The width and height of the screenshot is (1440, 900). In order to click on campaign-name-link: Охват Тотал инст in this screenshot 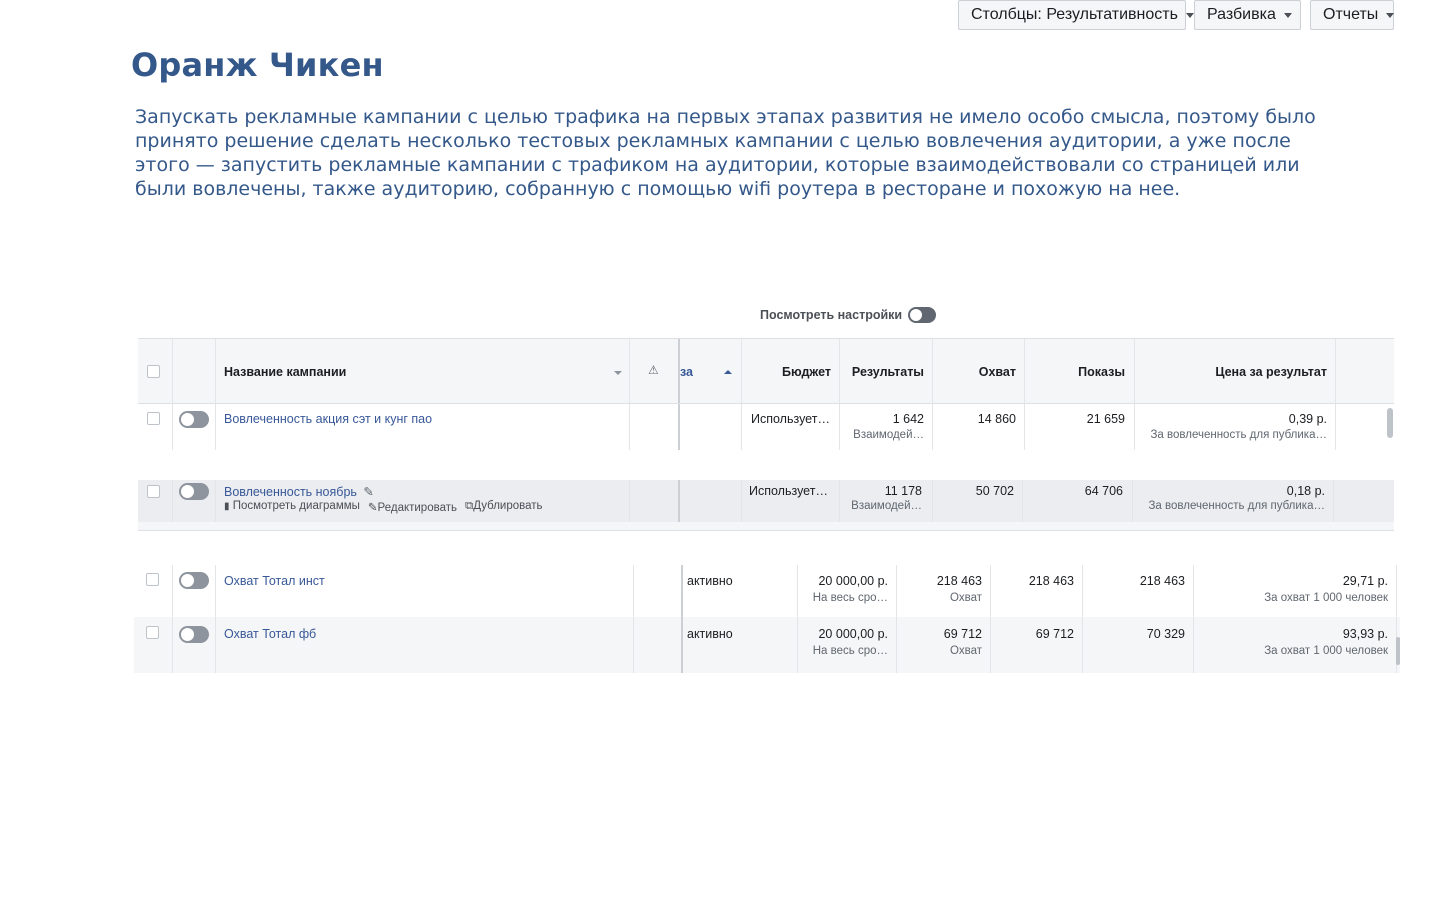, I will do `click(274, 581)`.